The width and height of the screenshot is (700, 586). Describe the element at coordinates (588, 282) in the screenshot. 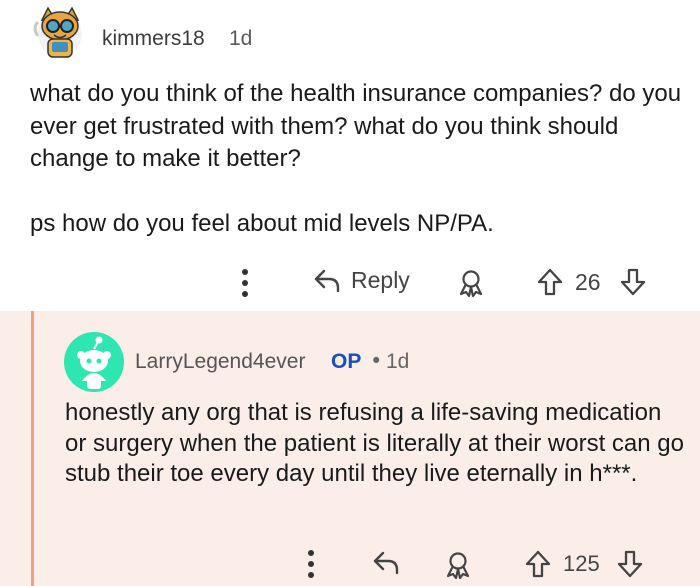

I see `vote-count: 26` at that location.